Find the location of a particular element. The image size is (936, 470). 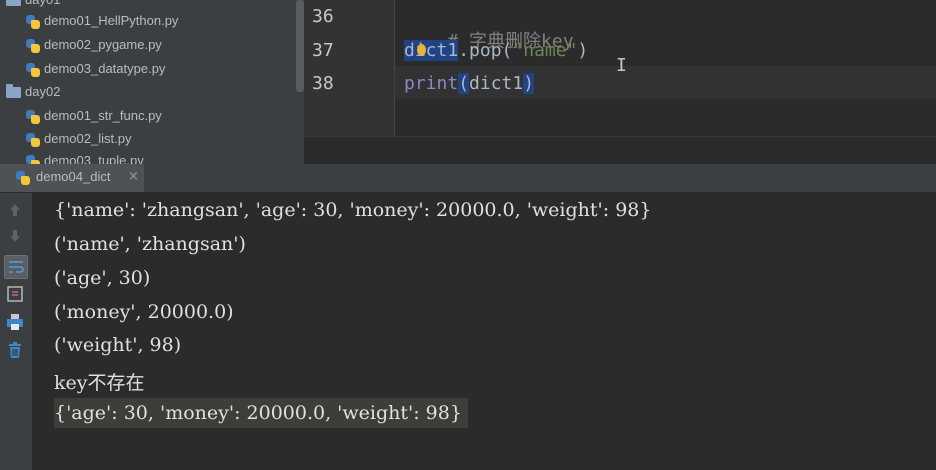

tree-item-demo03-datatype: demo03_datatype.py is located at coordinates (95, 69).